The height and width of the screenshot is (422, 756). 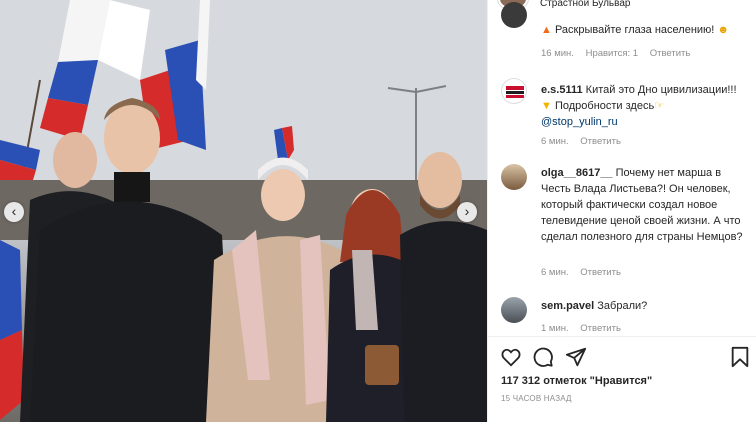 I want to click on thumbs-down-icon: ▼, so click(x=546, y=106).